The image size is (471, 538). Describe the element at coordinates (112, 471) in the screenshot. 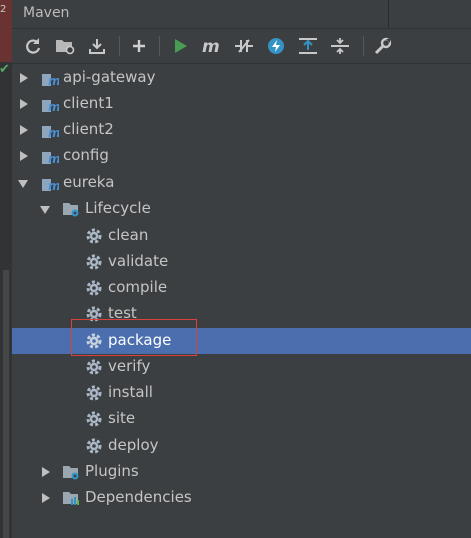

I see `tree-item-label: Plugins` at that location.